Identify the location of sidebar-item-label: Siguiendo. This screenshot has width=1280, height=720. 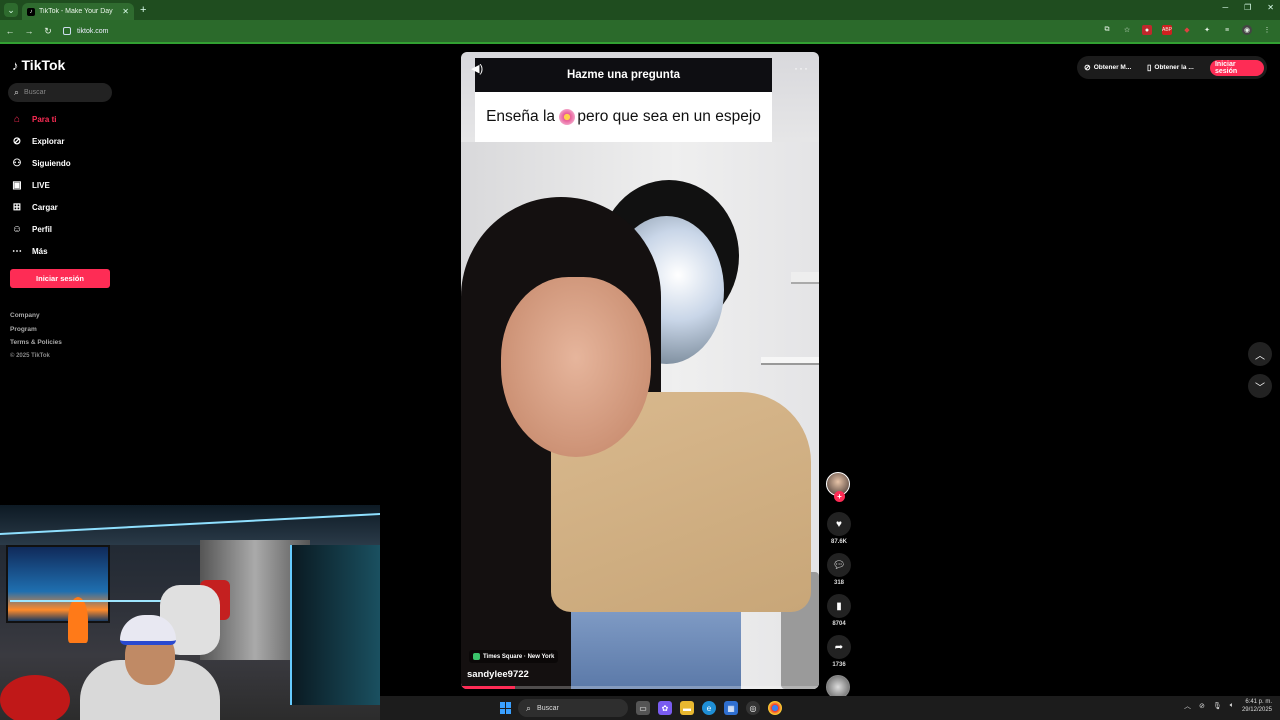
(51, 163).